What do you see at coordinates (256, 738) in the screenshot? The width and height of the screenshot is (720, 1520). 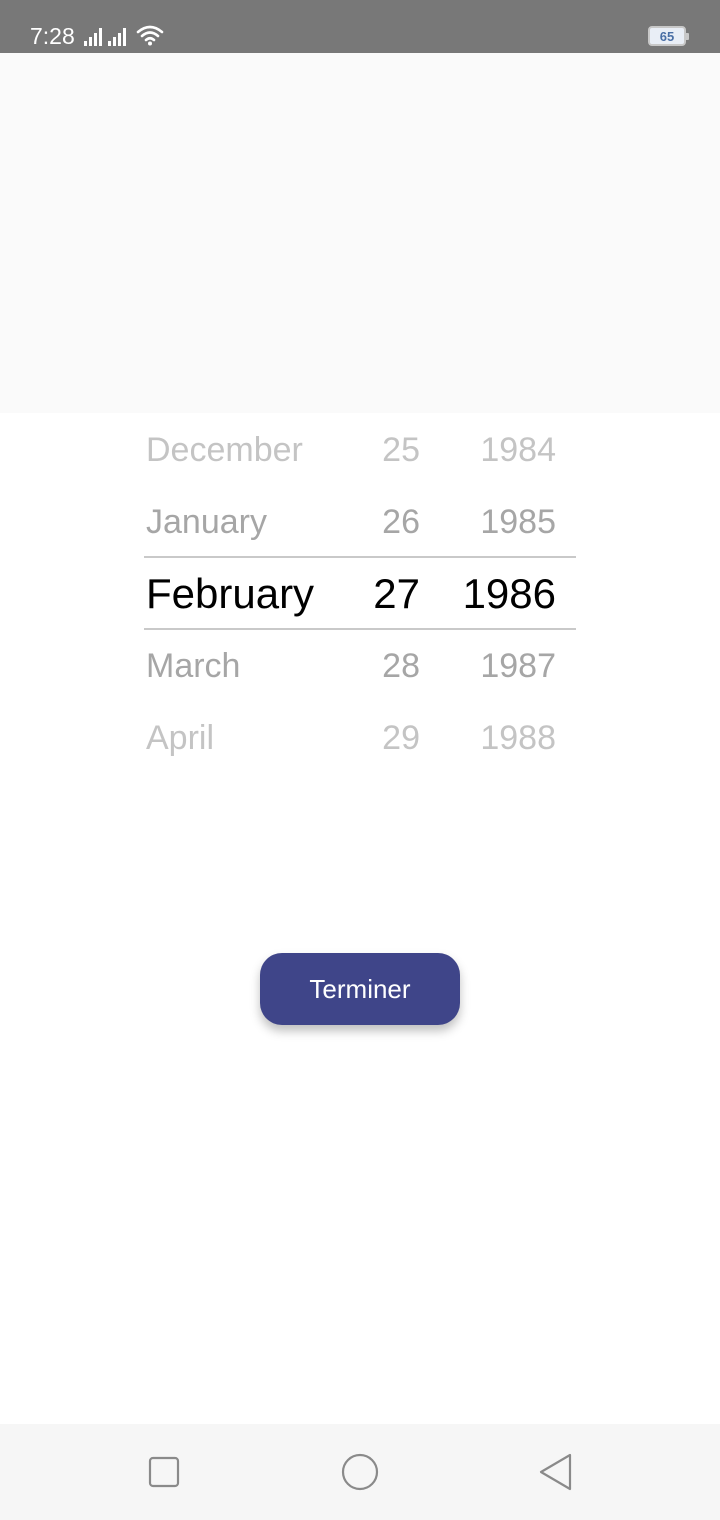 I see `month-option: April` at bounding box center [256, 738].